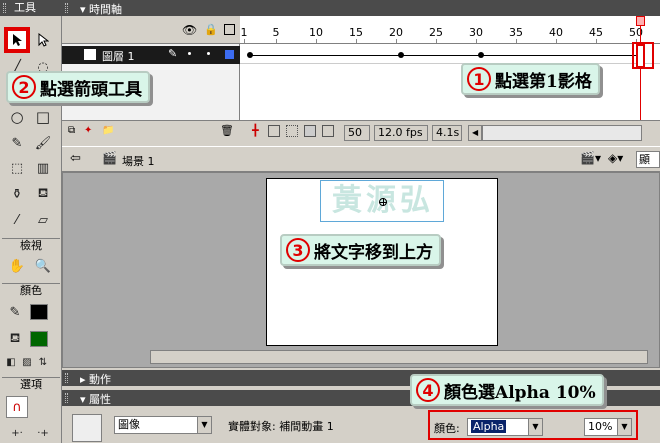 The width and height of the screenshot is (660, 443). What do you see at coordinates (229, 29) in the screenshot?
I see `outline-icon` at bounding box center [229, 29].